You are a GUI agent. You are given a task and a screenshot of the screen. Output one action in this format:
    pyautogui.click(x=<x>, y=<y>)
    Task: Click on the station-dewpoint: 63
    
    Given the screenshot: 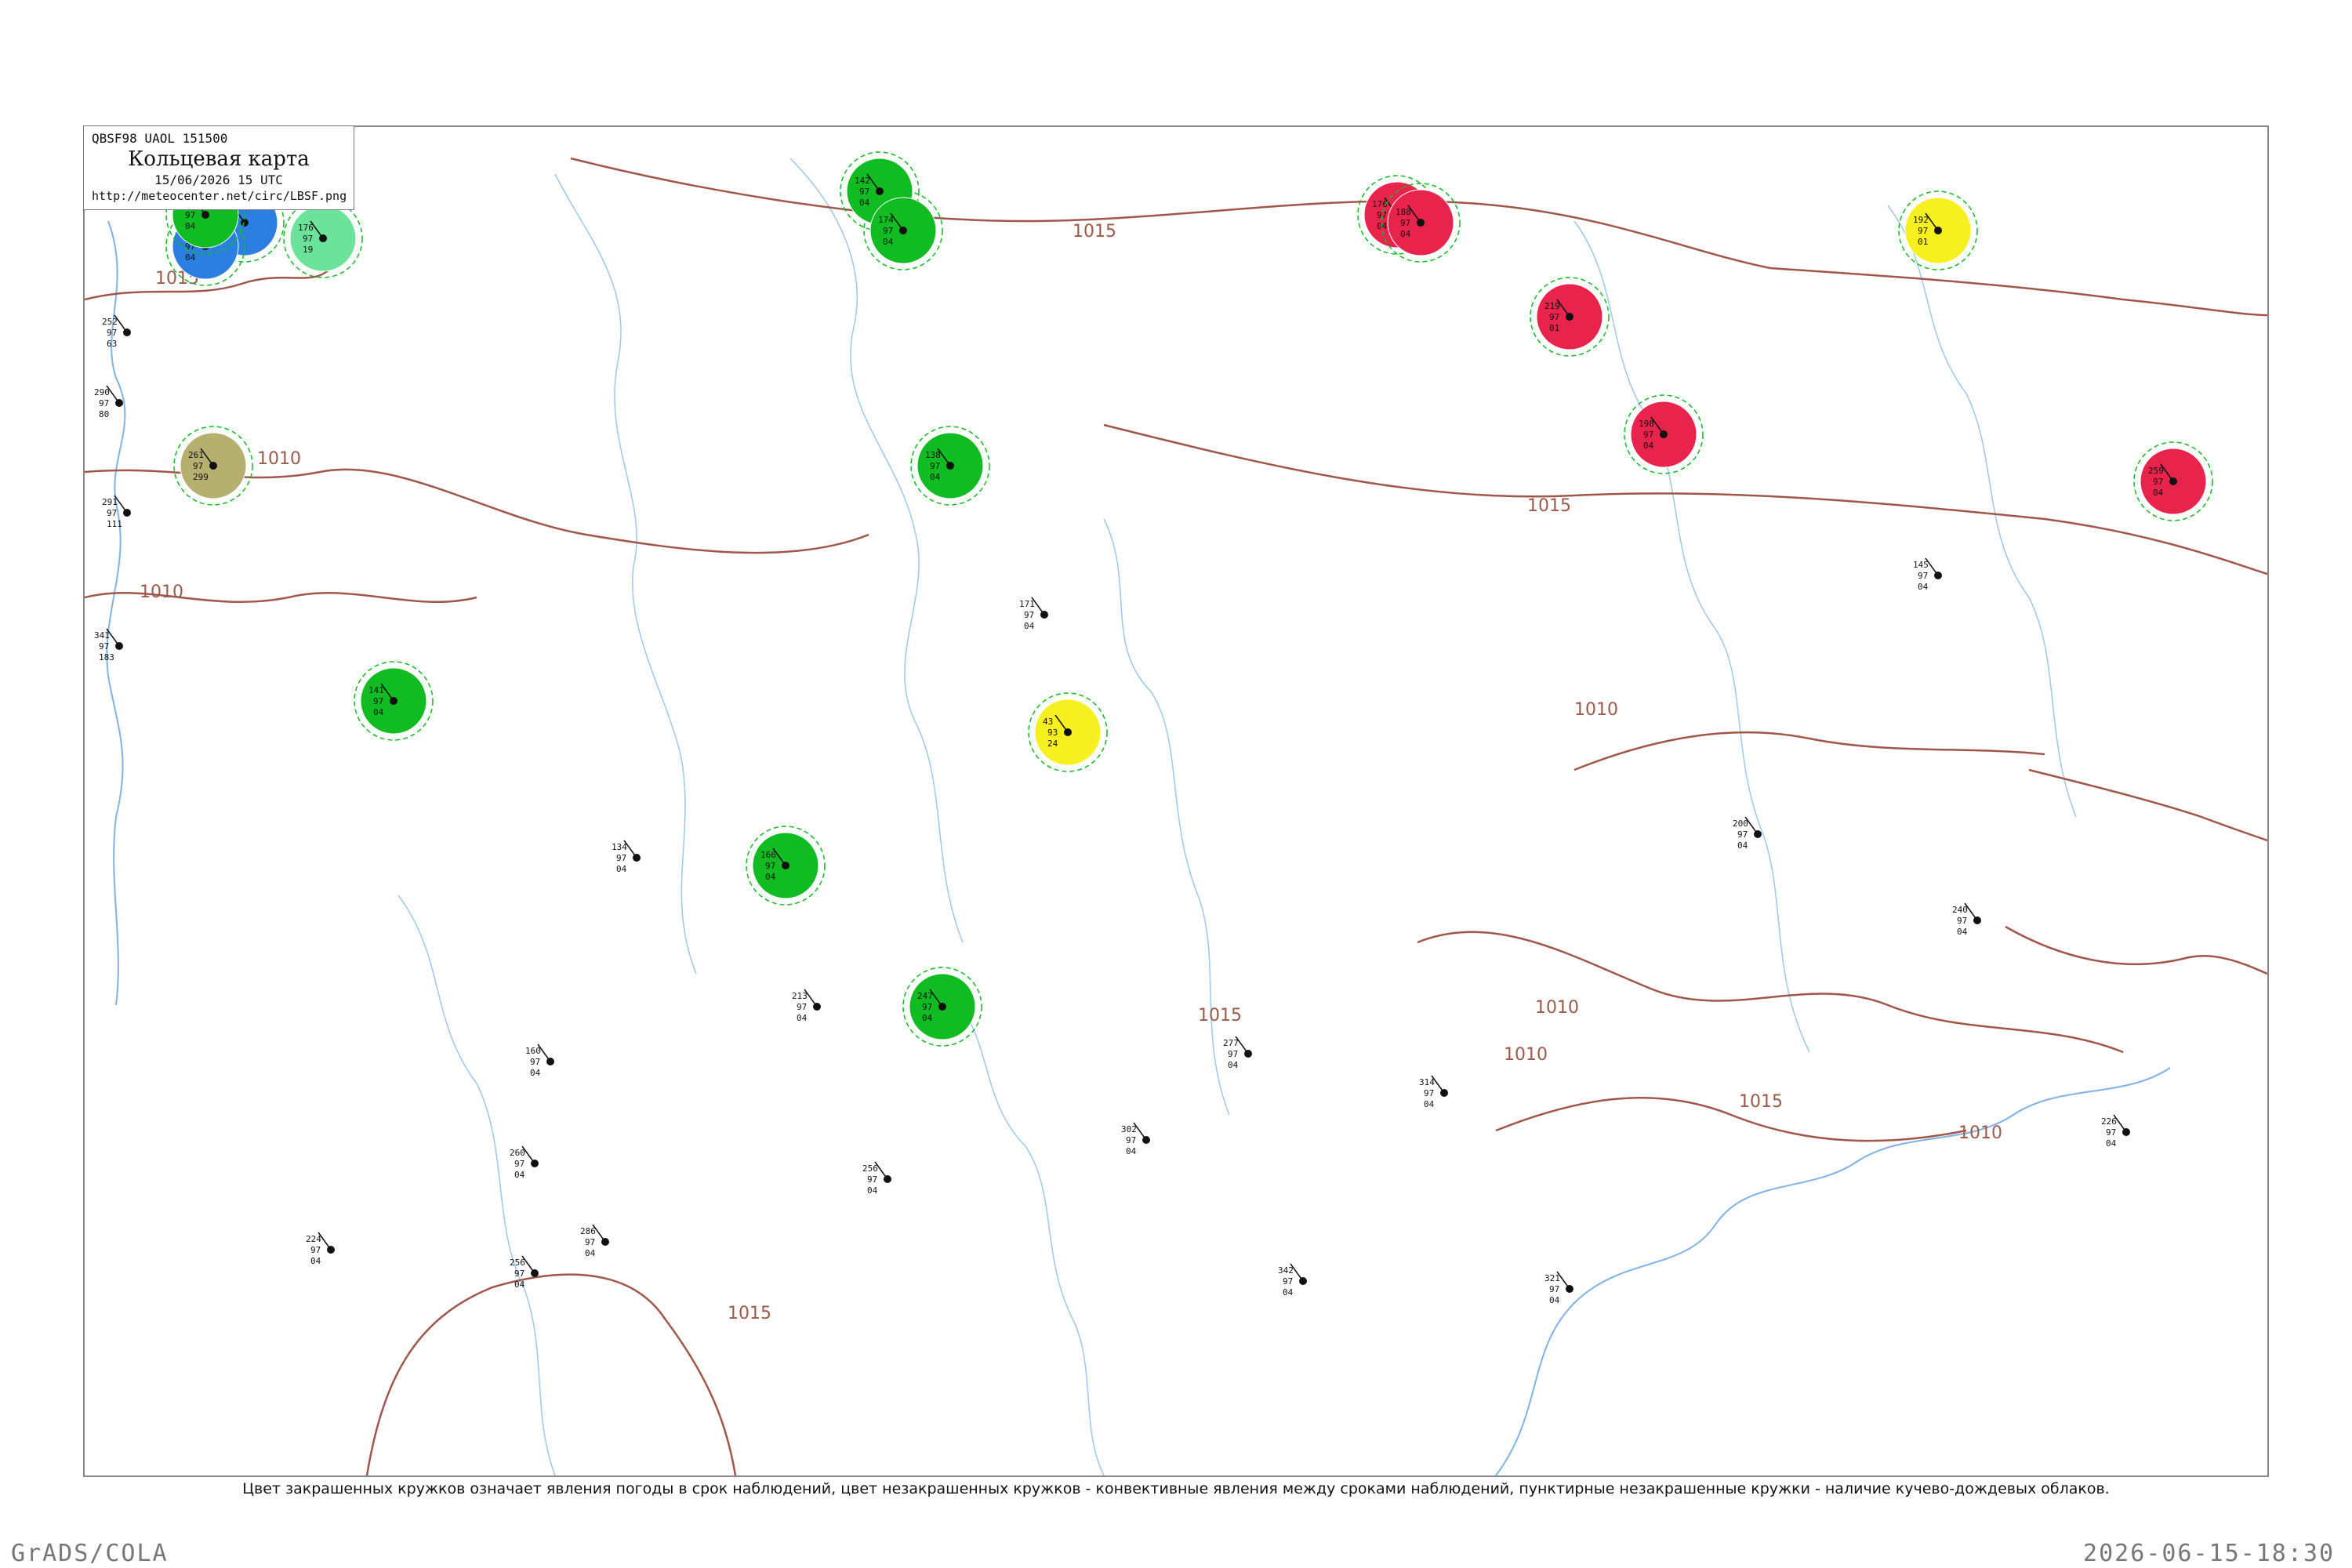 What is the action you would take?
    pyautogui.click(x=112, y=344)
    